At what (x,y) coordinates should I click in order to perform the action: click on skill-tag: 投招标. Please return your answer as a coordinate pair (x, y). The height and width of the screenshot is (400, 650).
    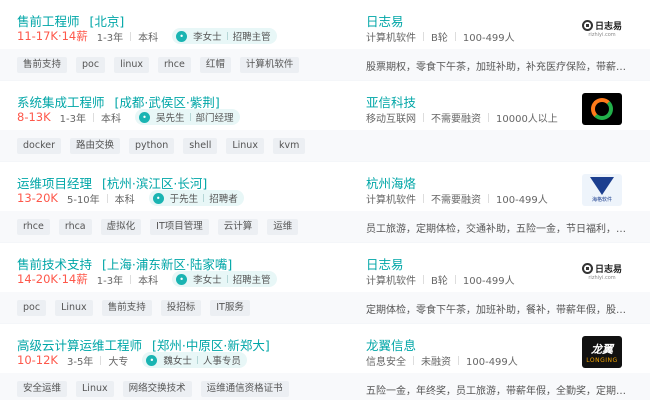
    Looking at the image, I should click on (181, 308).